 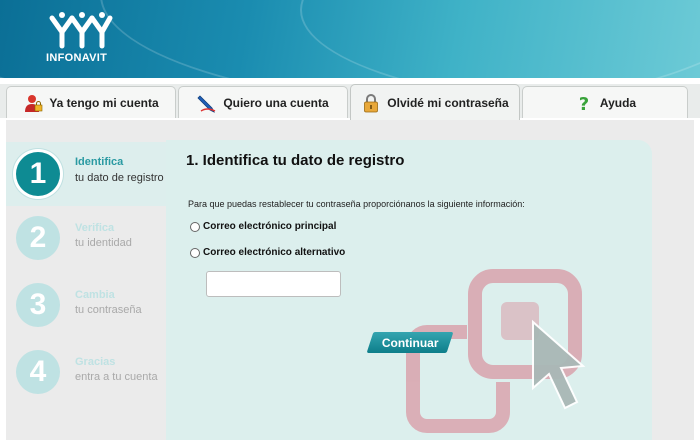 I want to click on step-number: 3, so click(x=38, y=305).